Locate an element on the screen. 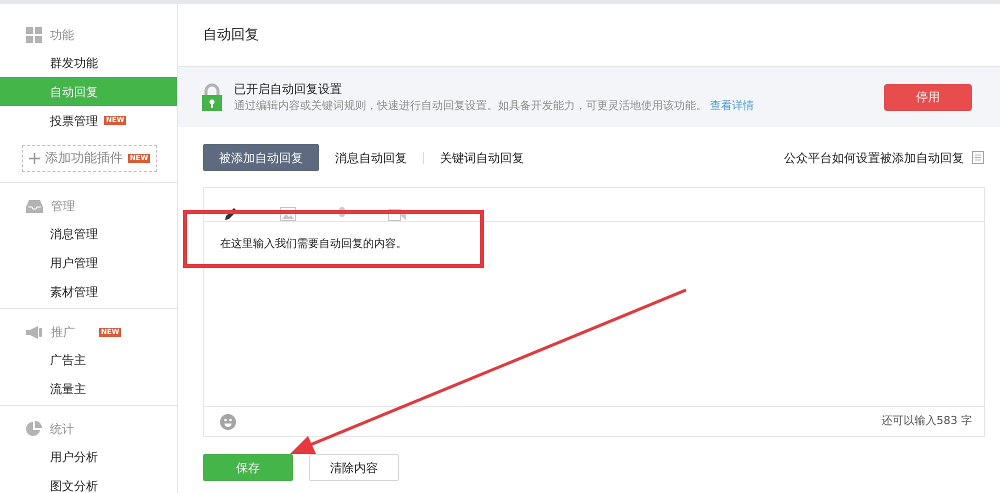  character-counter: 还可以输入583 字 is located at coordinates (927, 421).